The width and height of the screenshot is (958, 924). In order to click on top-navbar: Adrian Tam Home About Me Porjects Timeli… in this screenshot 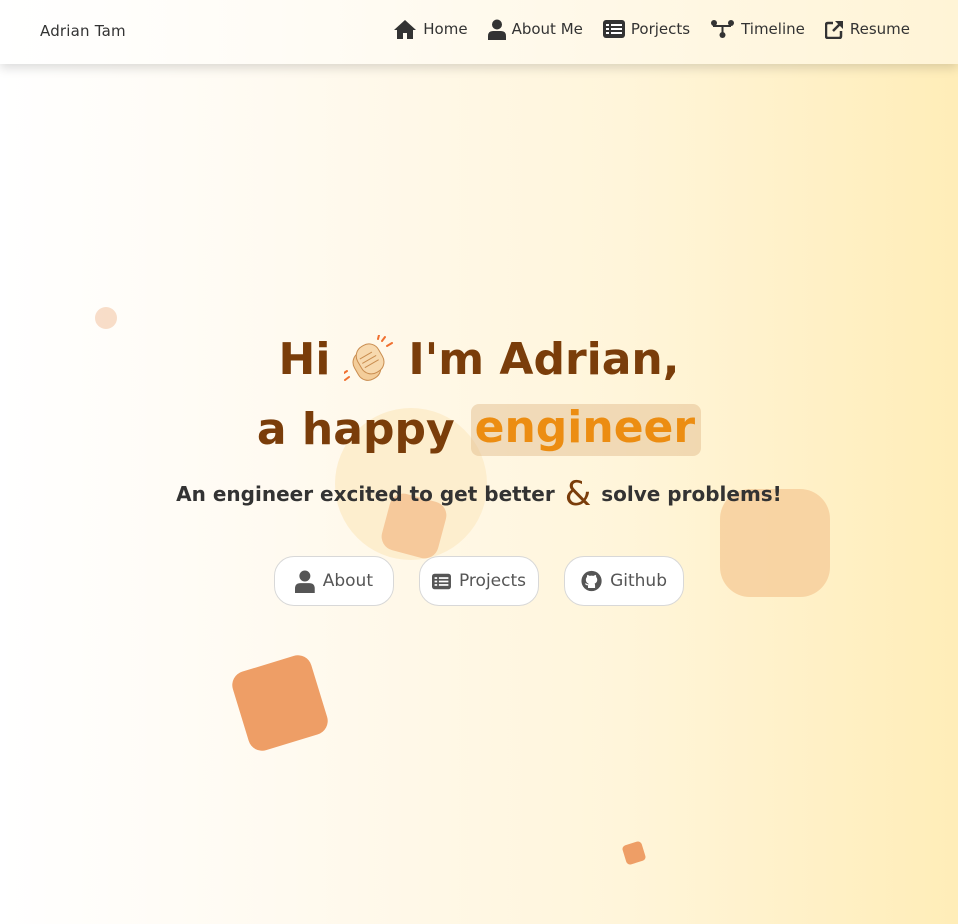, I will do `click(479, 32)`.